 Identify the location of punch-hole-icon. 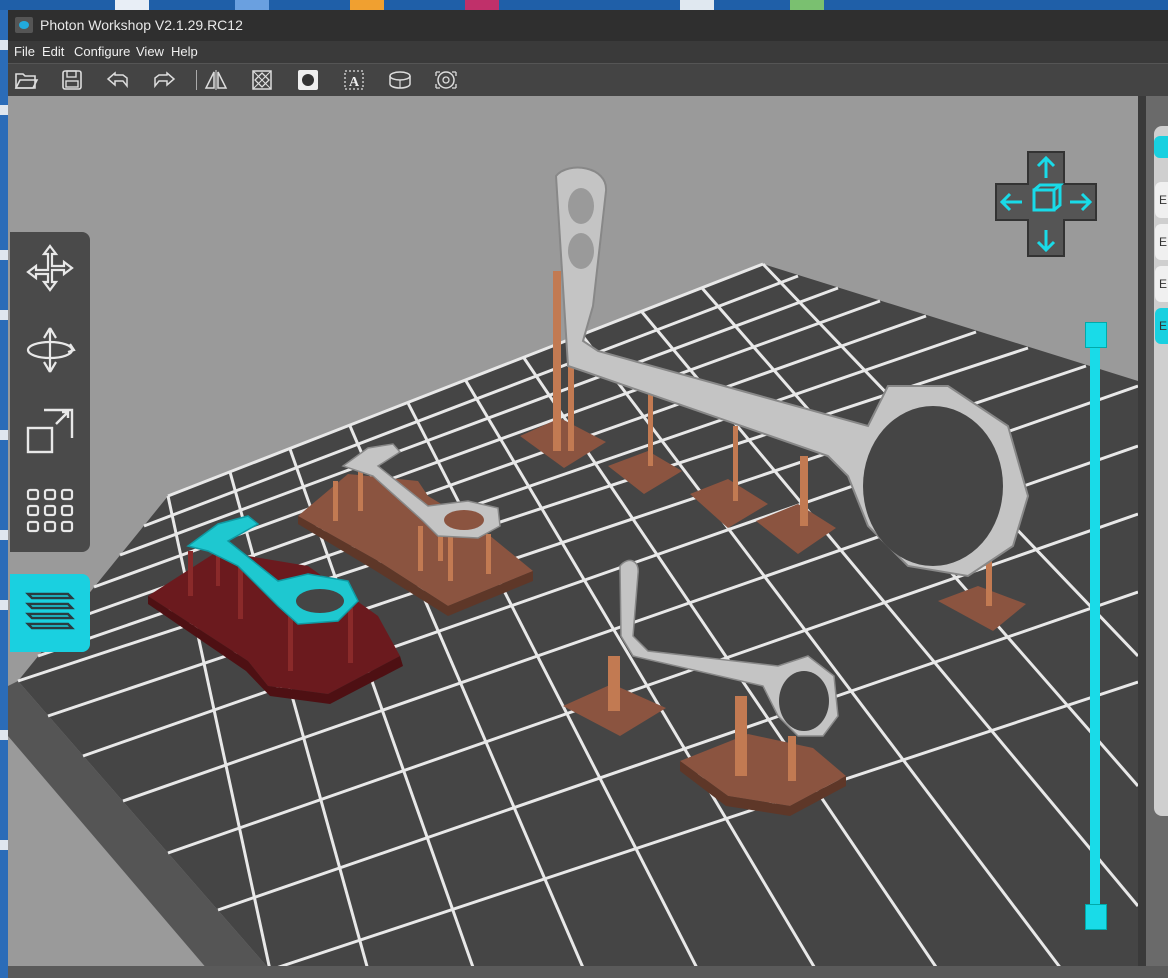
(308, 80).